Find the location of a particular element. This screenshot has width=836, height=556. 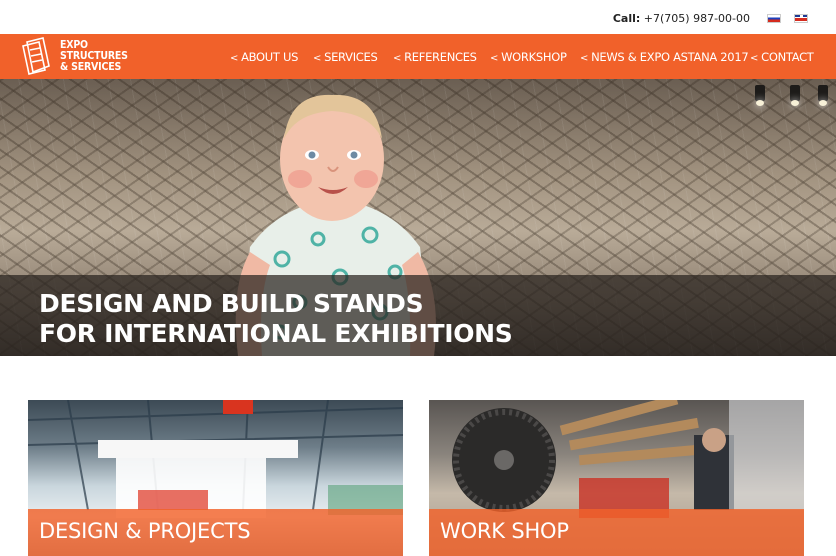

nav-item-references: < REFERENCES is located at coordinates (435, 57).